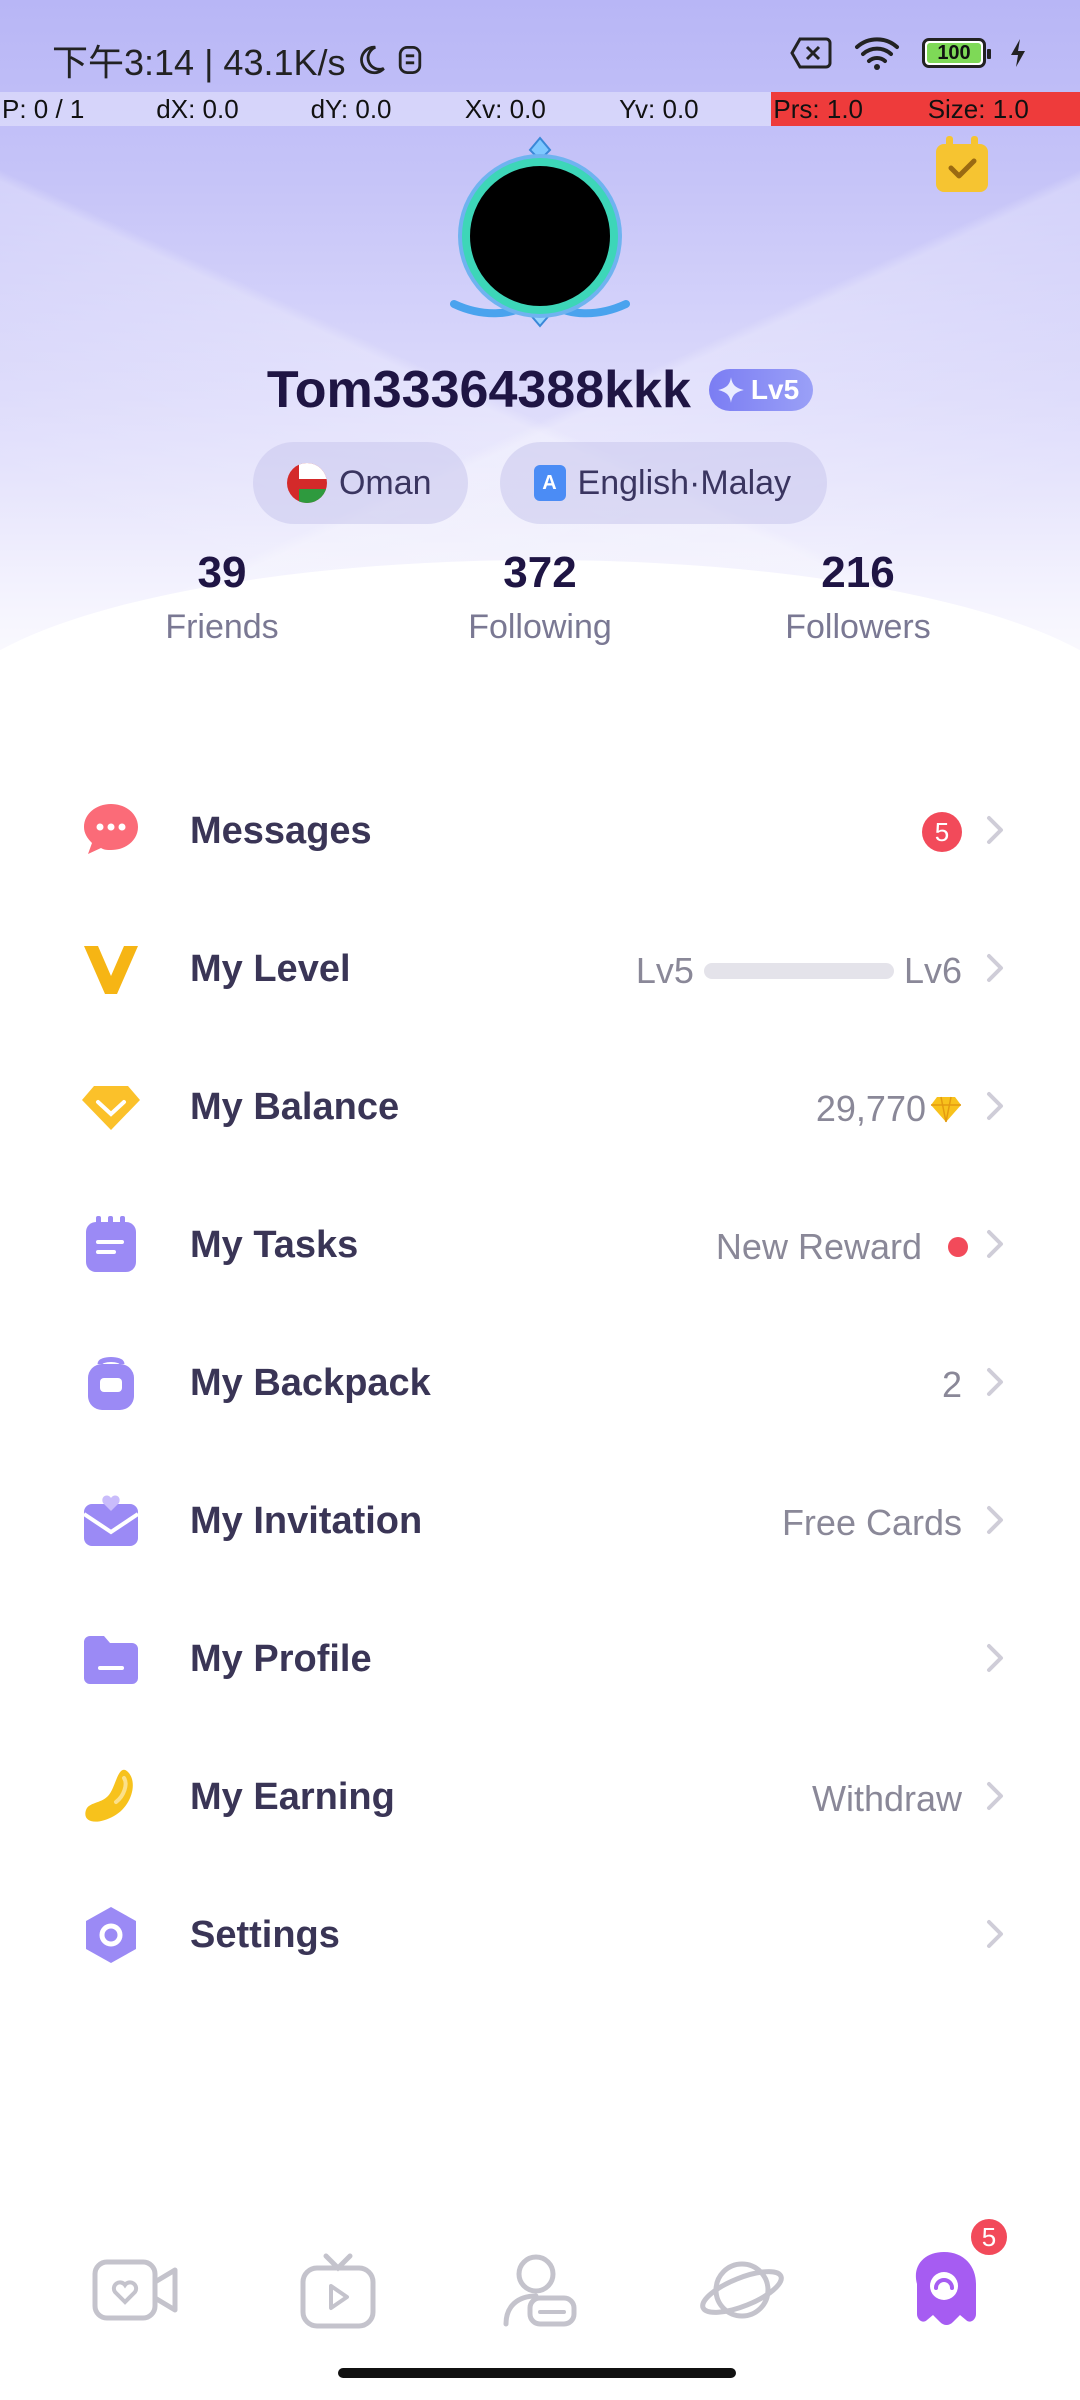 The width and height of the screenshot is (1080, 2400). I want to click on video-chat-icon, so click(135, 2290).